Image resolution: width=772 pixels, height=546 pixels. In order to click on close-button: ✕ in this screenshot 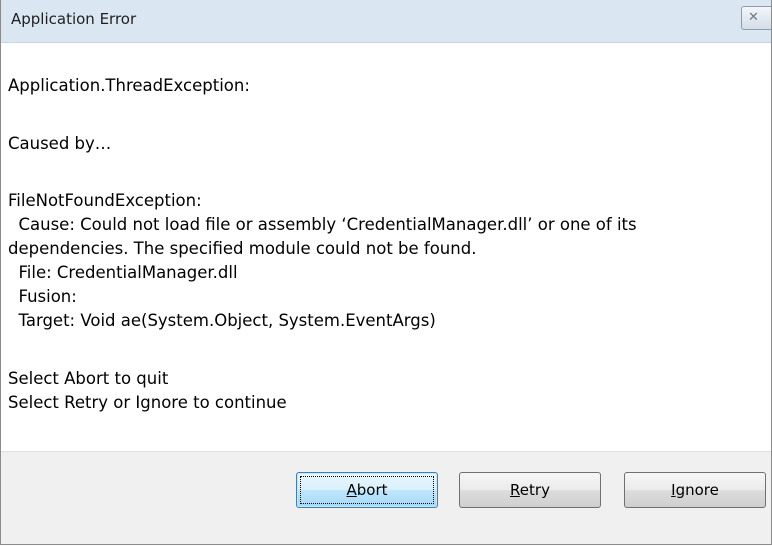, I will do `click(756, 18)`.